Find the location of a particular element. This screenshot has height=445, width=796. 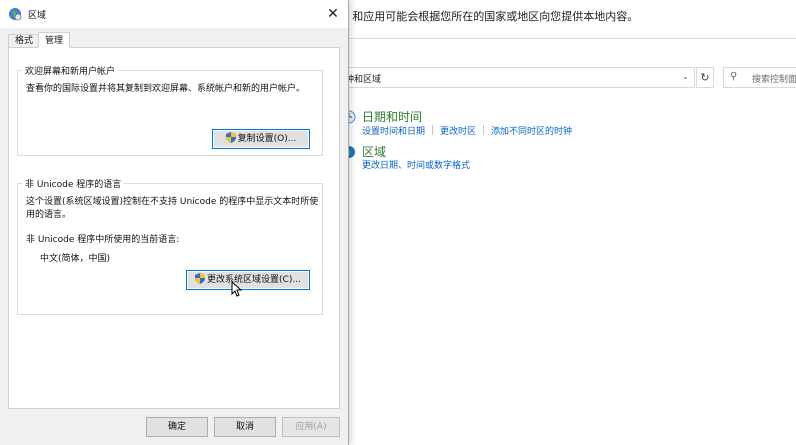

close-button: ✕ is located at coordinates (333, 14).